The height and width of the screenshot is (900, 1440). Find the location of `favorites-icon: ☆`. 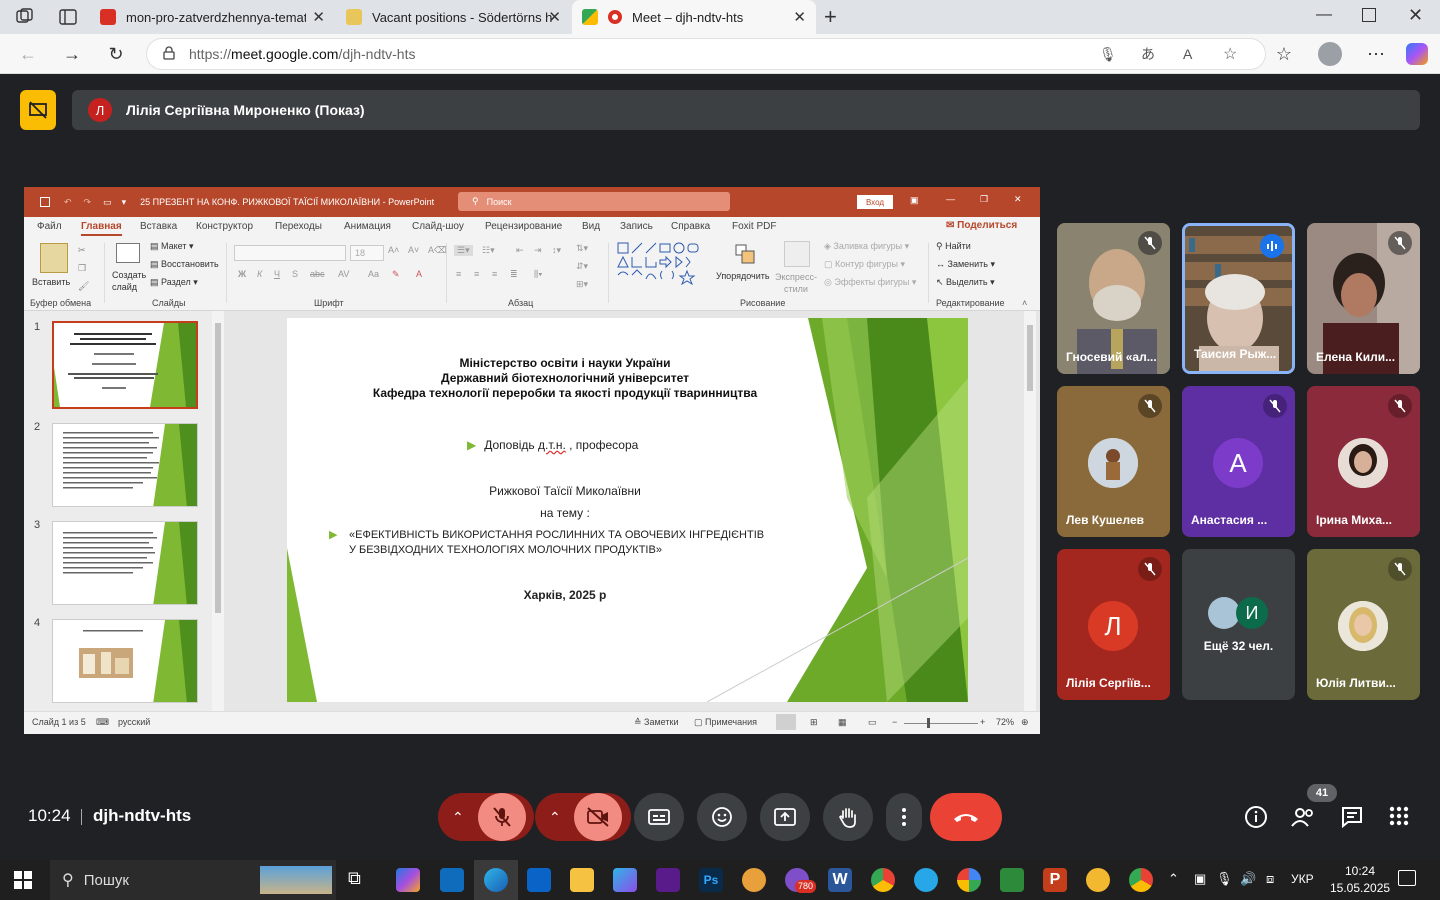

favorites-icon: ☆ is located at coordinates (1284, 54).